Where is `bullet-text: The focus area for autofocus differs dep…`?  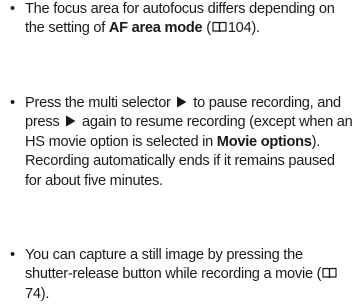 bullet-text: The focus area for autofocus differs dep… is located at coordinates (189, 19).